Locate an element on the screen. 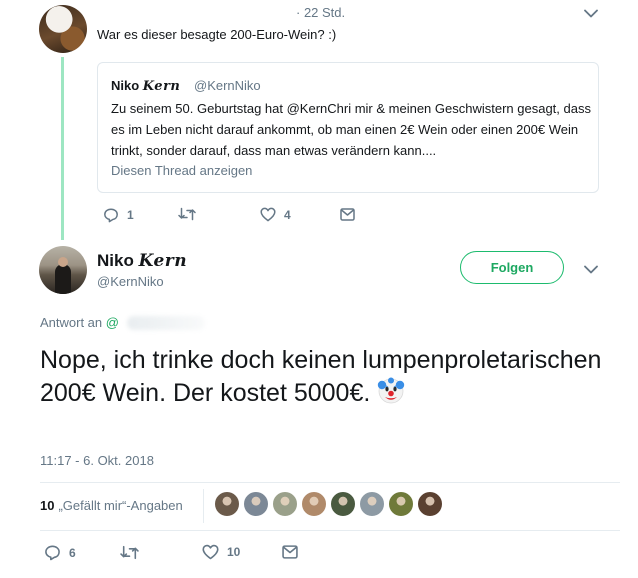 This screenshot has height=578, width=638. reply-author-avatar is located at coordinates (63, 29).